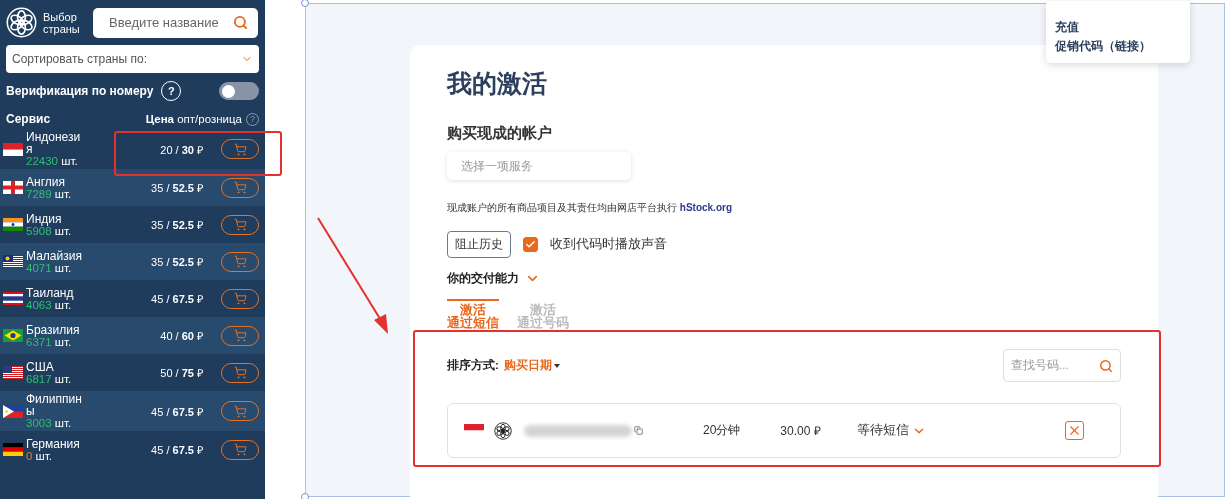 This screenshot has width=1225, height=499. Describe the element at coordinates (497, 83) in the screenshot. I see `page-title: 我的激活` at that location.